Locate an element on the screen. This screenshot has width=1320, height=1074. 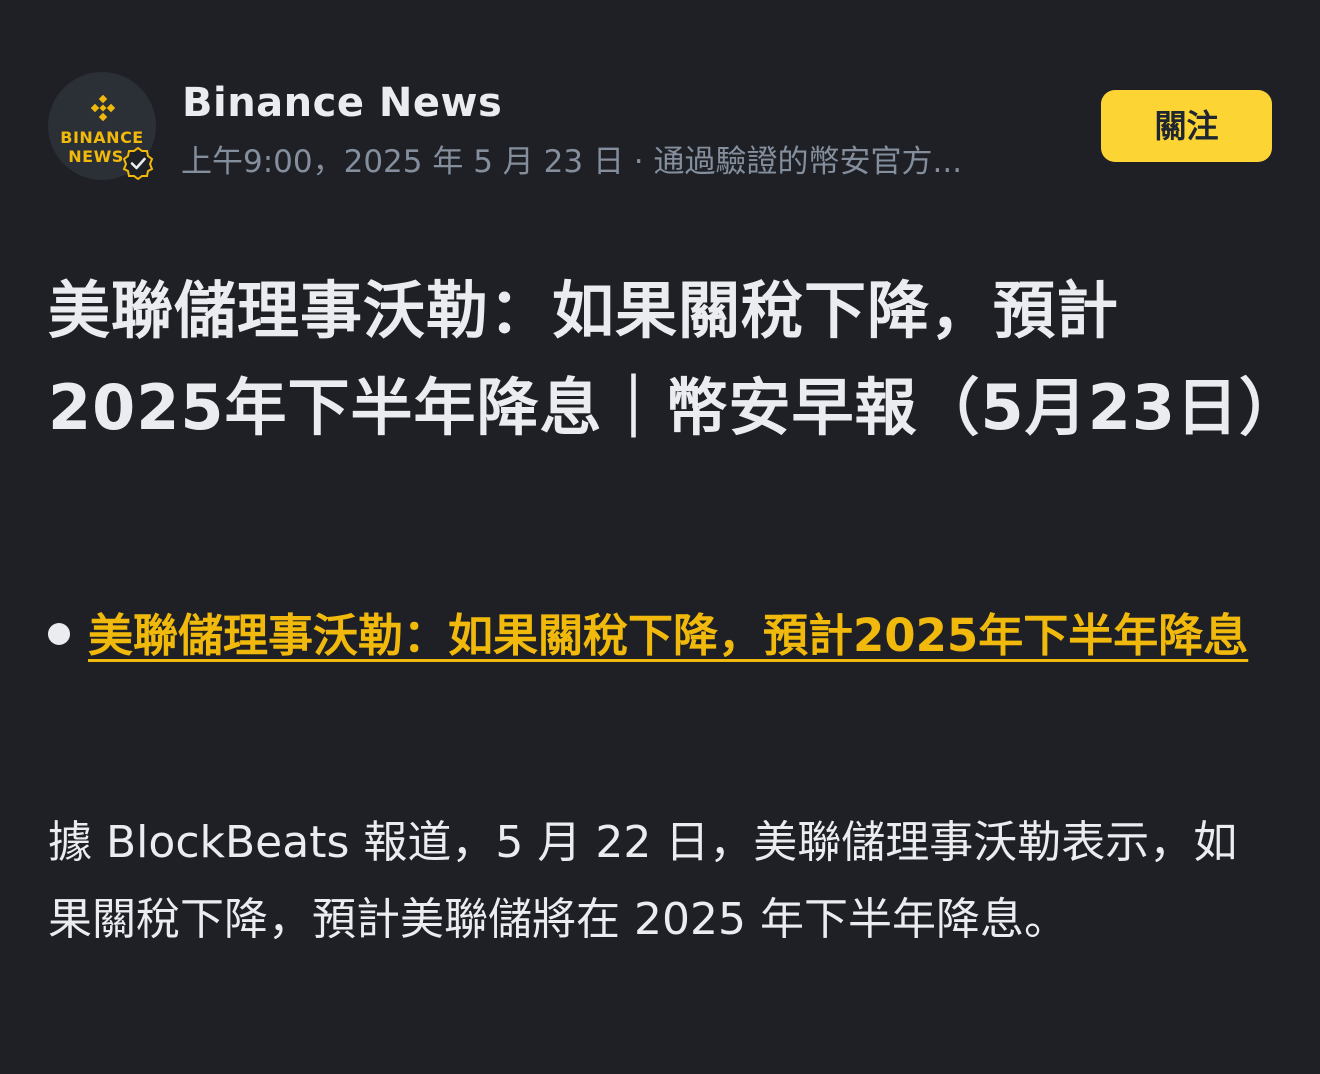
binance-logo-icon is located at coordinates (103, 108).